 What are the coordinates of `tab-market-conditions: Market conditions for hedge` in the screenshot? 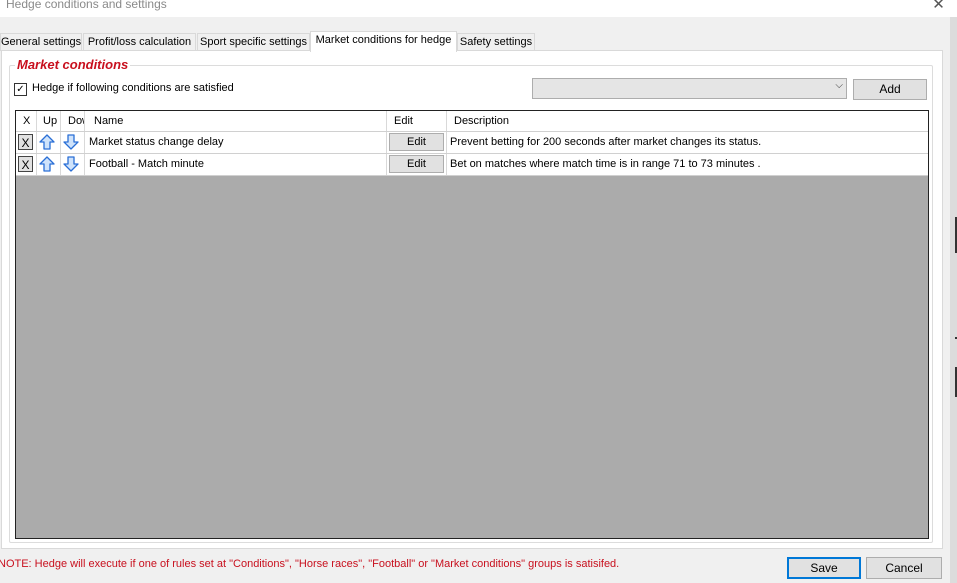 It's located at (383, 41).